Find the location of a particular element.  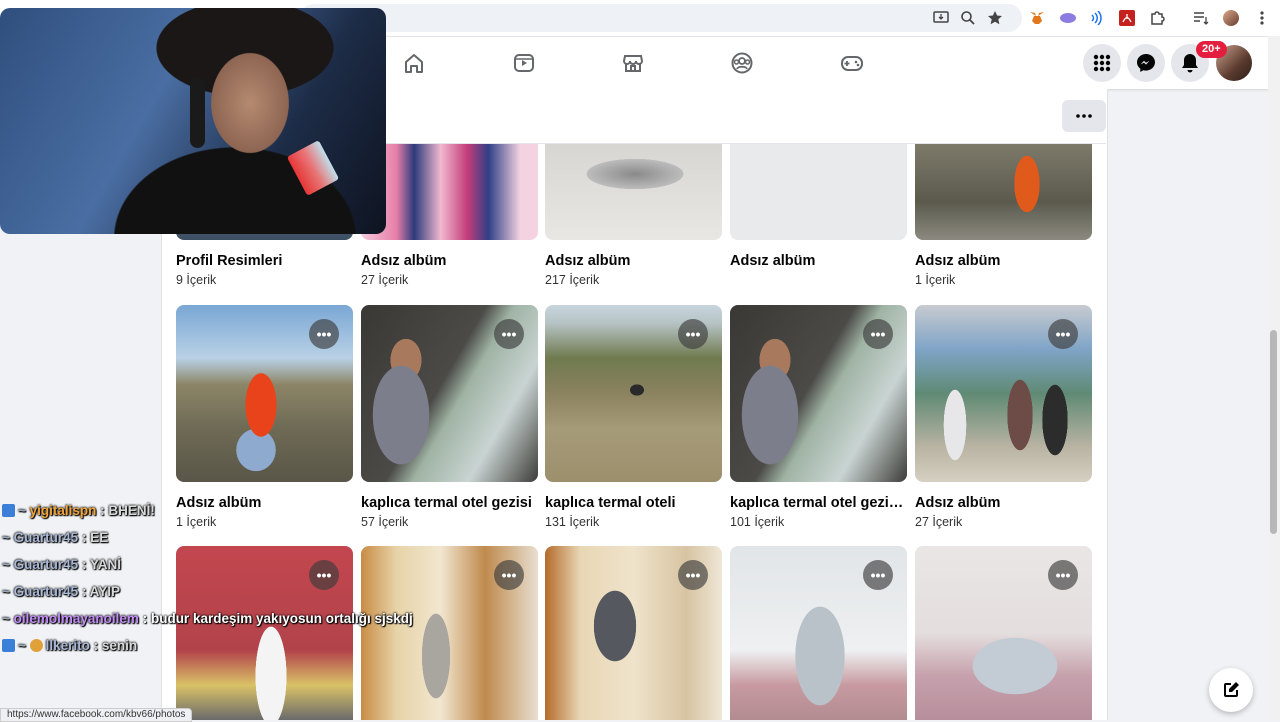

menu-grid-button is located at coordinates (1102, 63).